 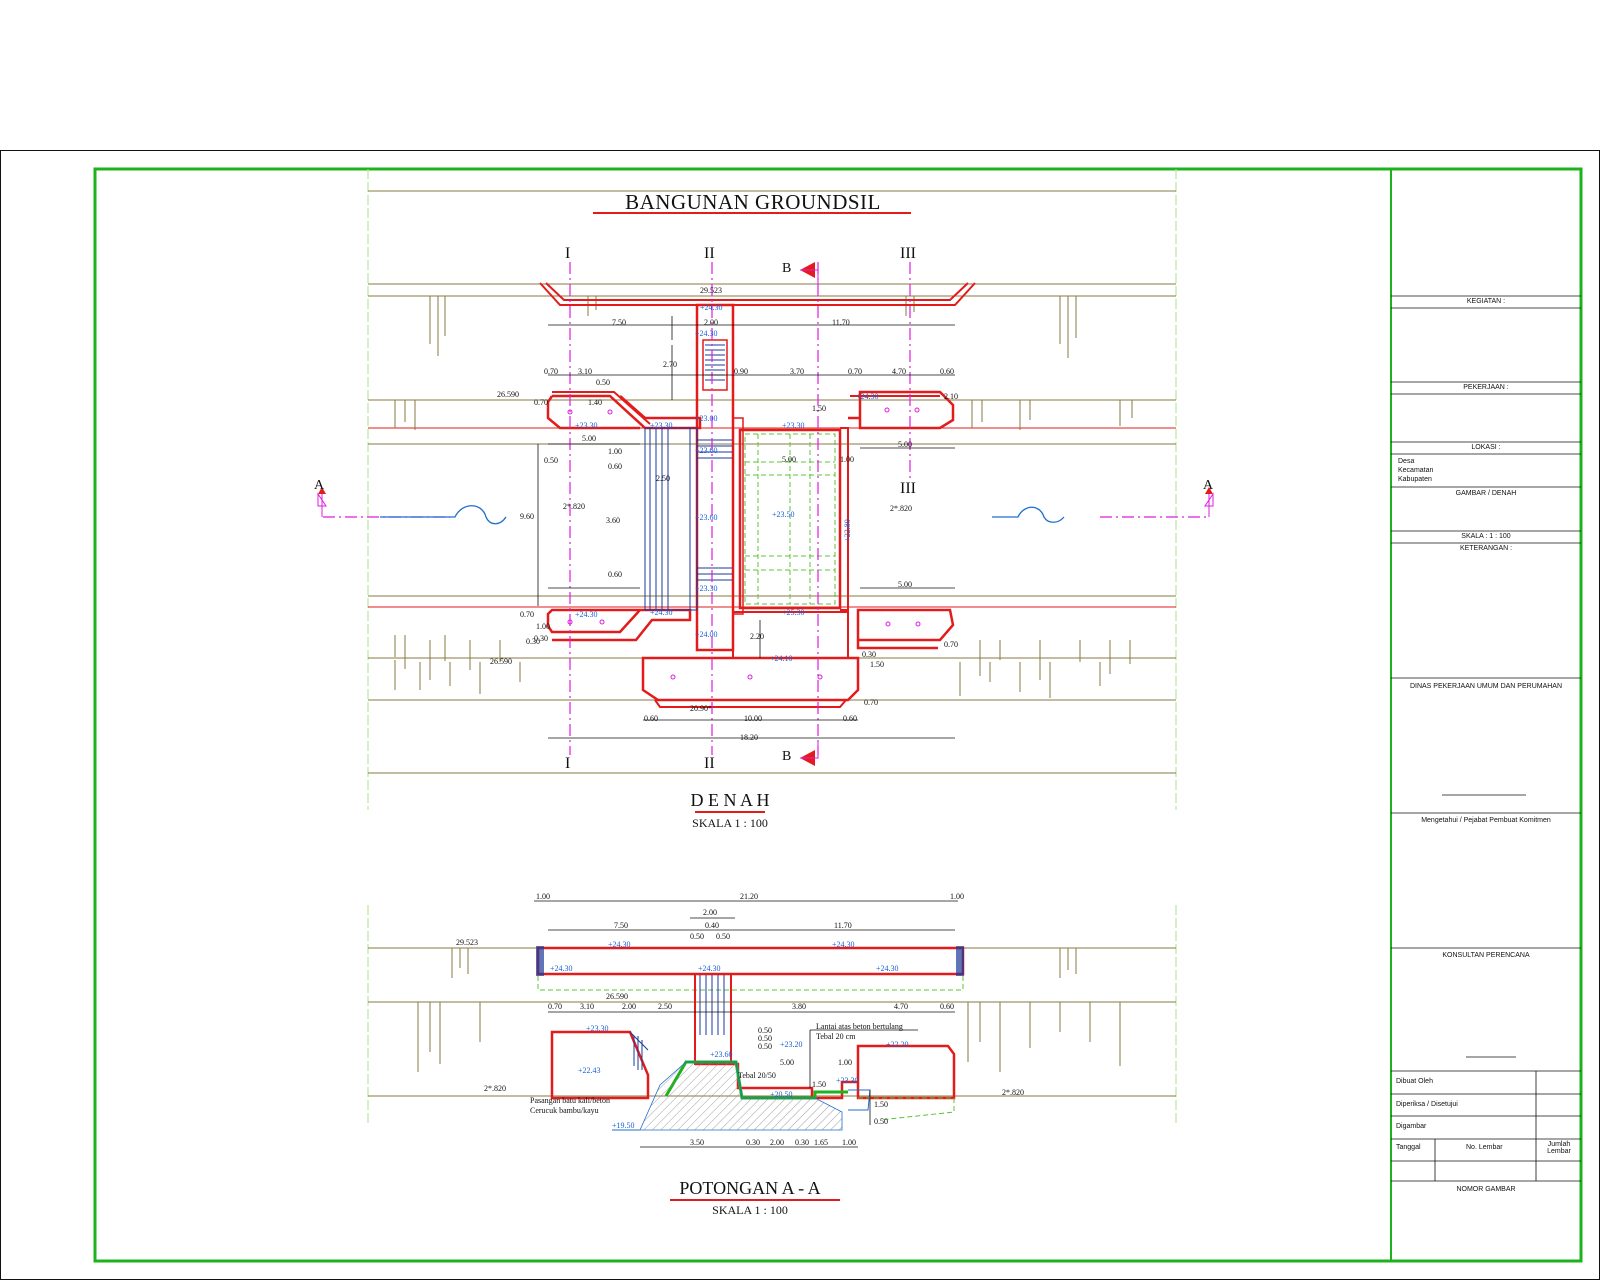 What do you see at coordinates (797, 371) in the screenshot?
I see `dim: 3.70` at bounding box center [797, 371].